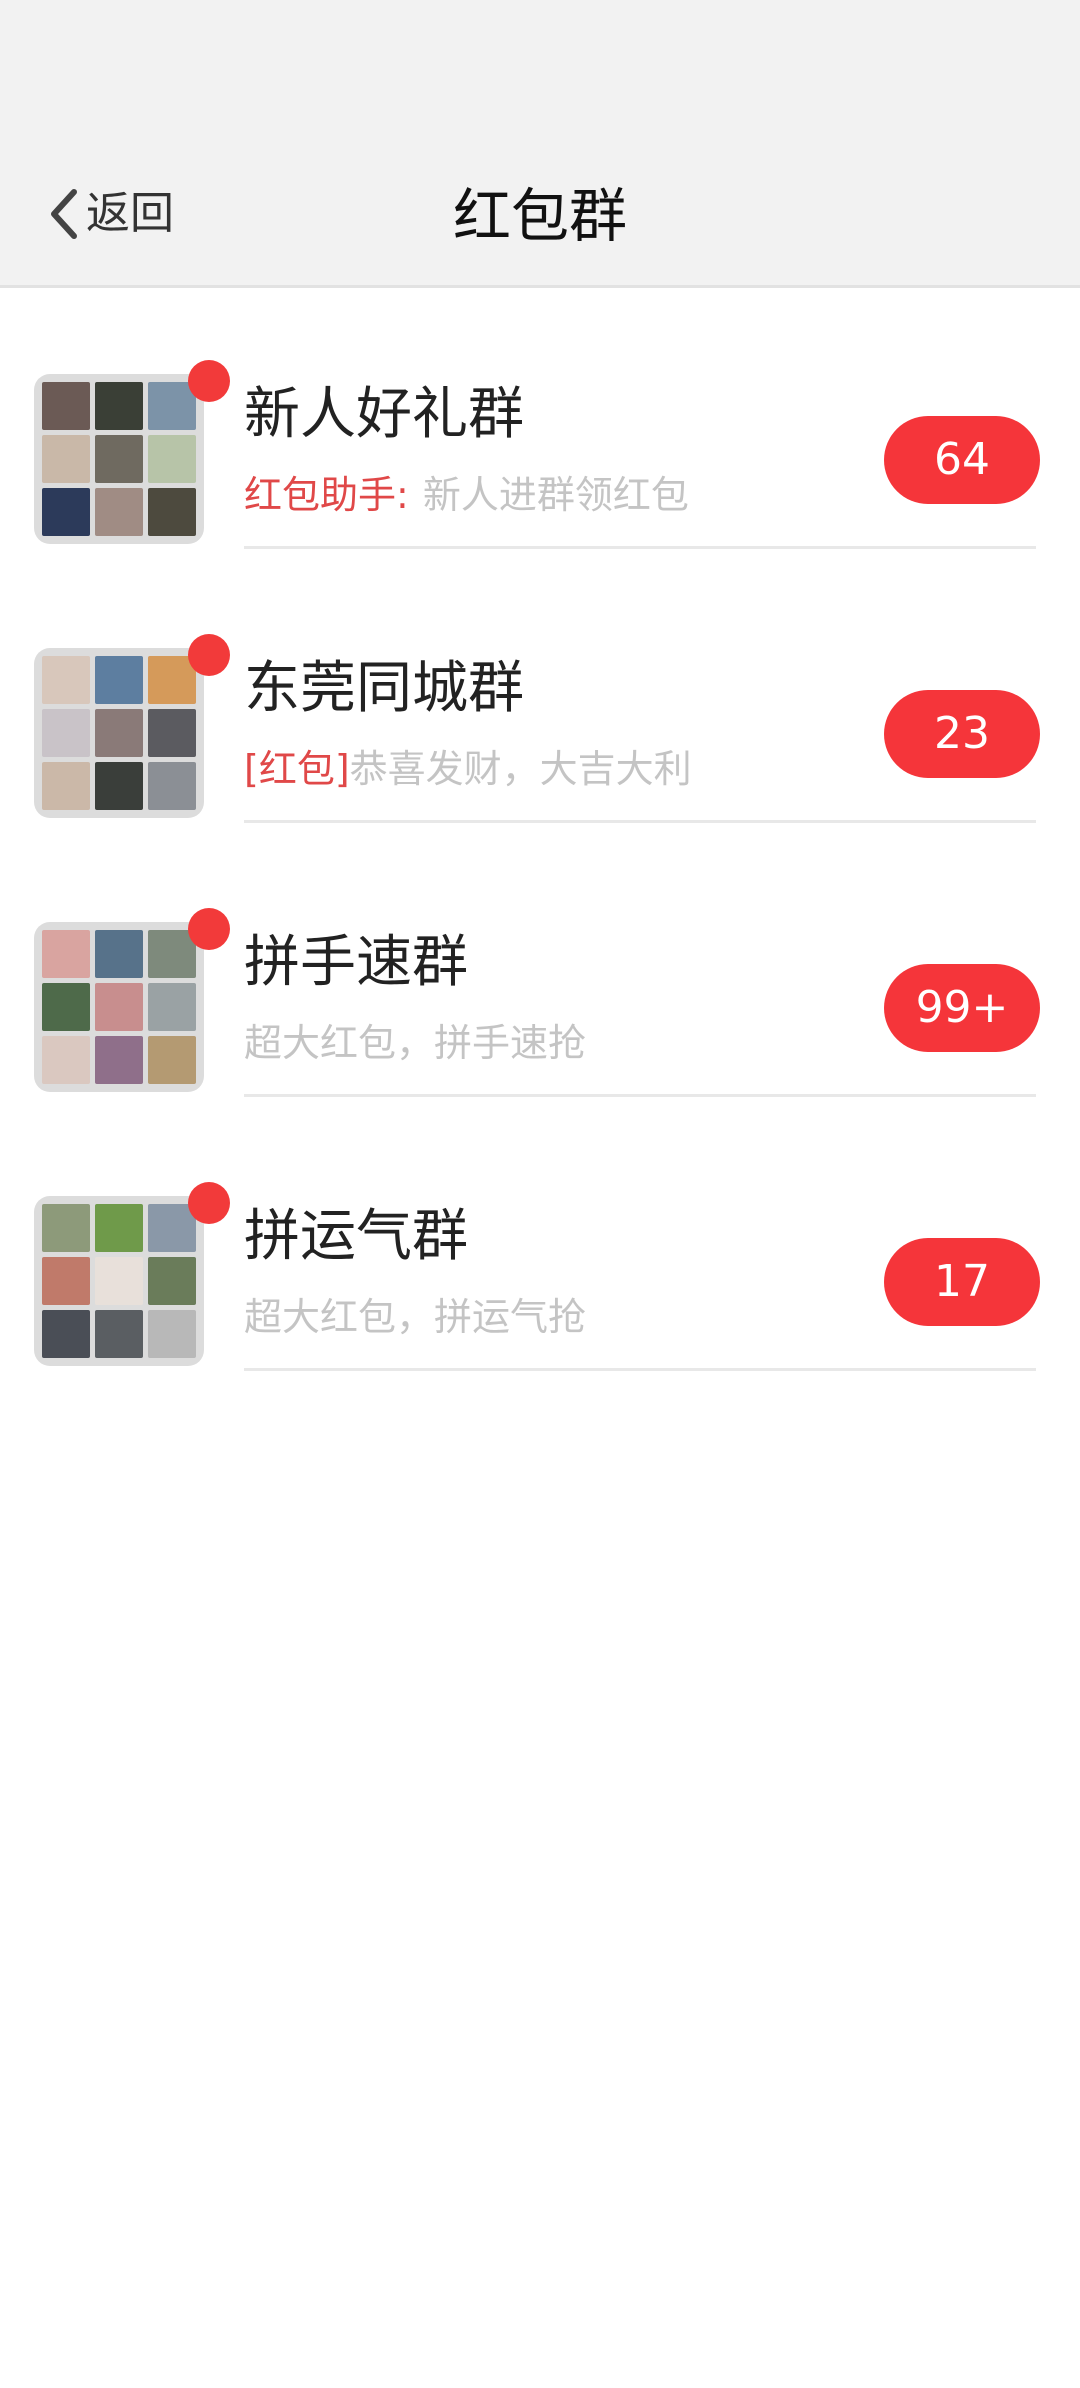 The image size is (1080, 2388). What do you see at coordinates (356, 1236) in the screenshot?
I see `group-name: 拼运气群` at bounding box center [356, 1236].